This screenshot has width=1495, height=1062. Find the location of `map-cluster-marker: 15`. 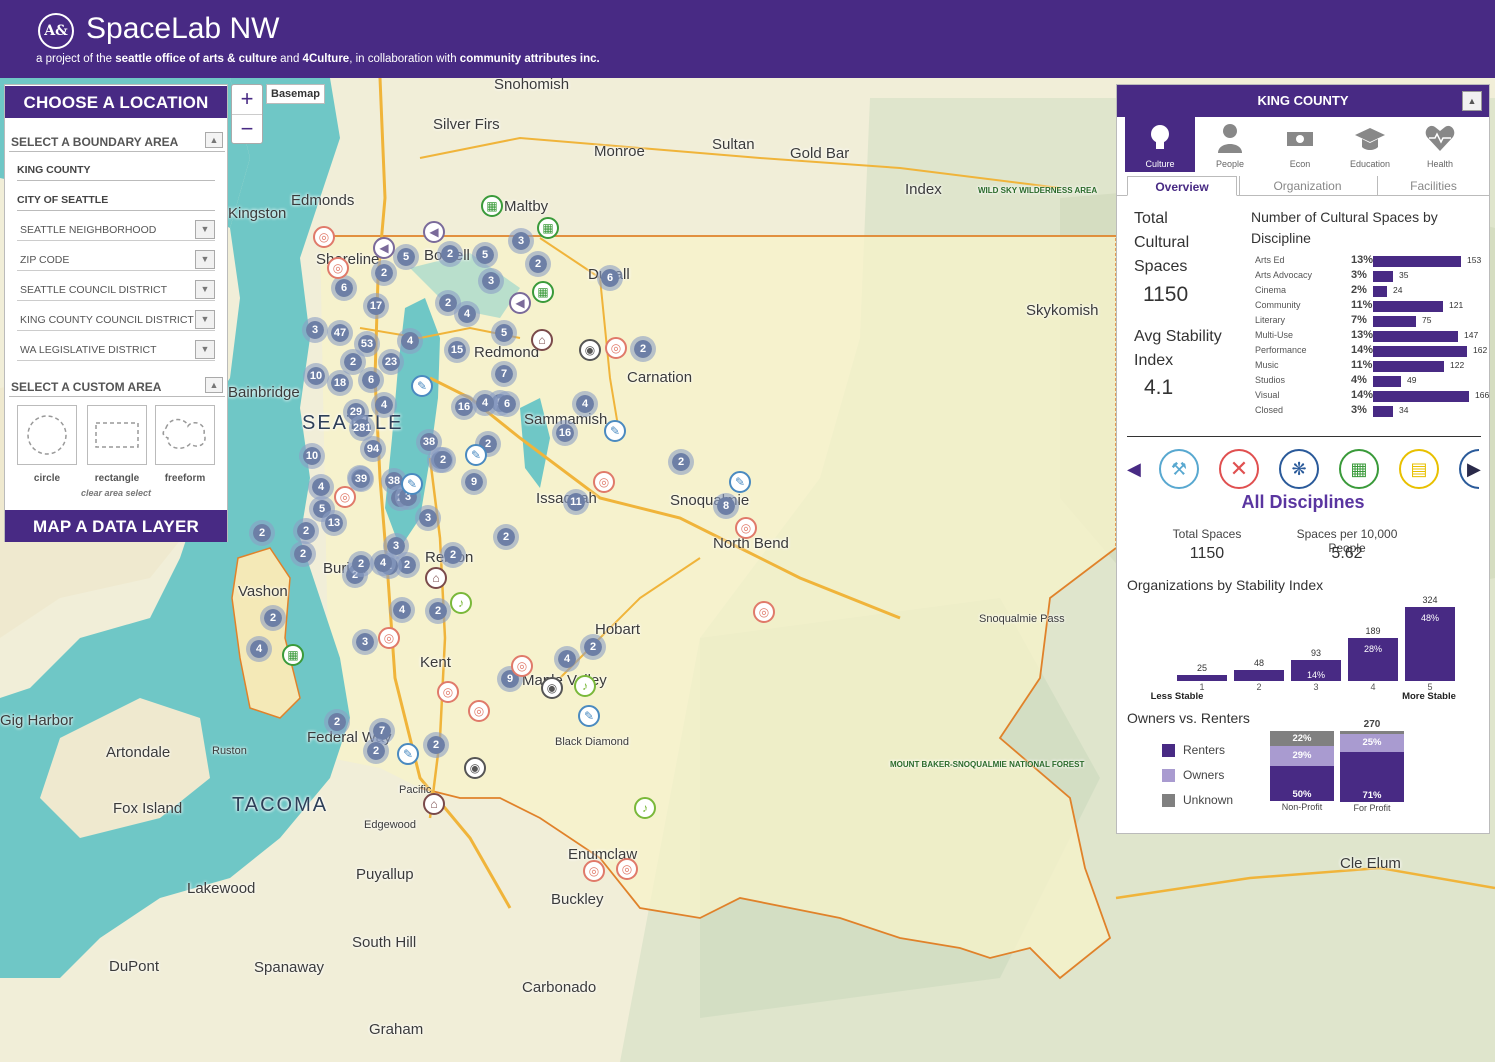

map-cluster-marker: 15 is located at coordinates (457, 350).